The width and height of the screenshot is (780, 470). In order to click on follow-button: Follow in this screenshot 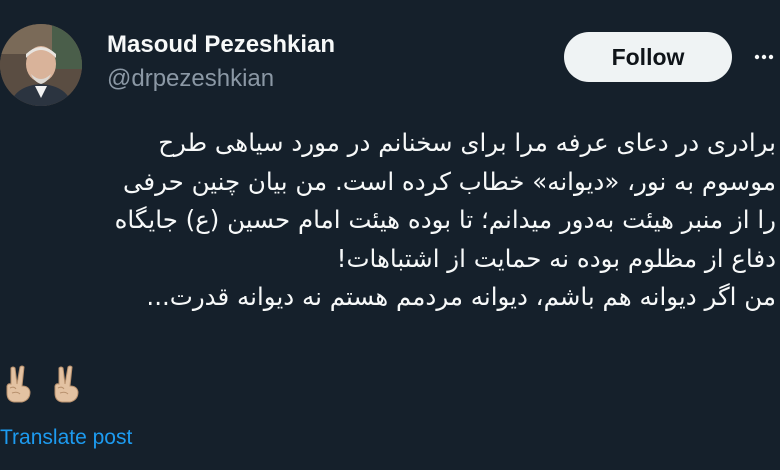, I will do `click(648, 57)`.